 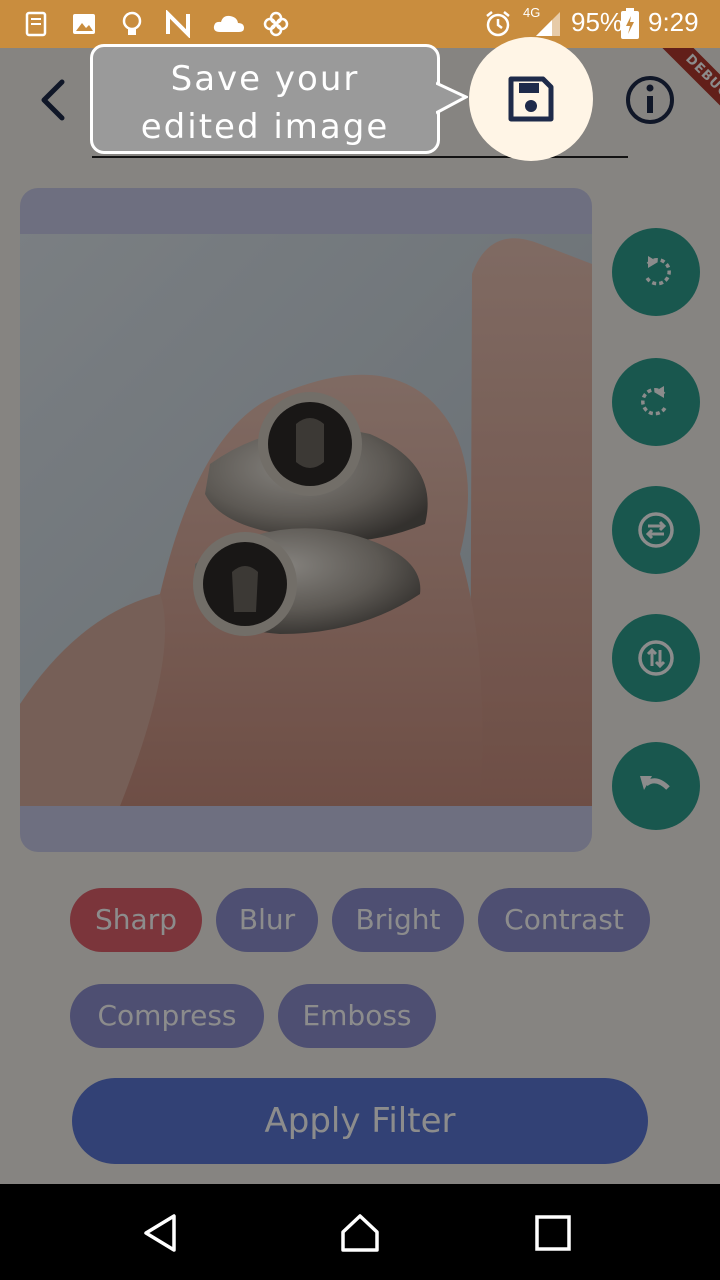 I want to click on alarm-icon, so click(x=498, y=24).